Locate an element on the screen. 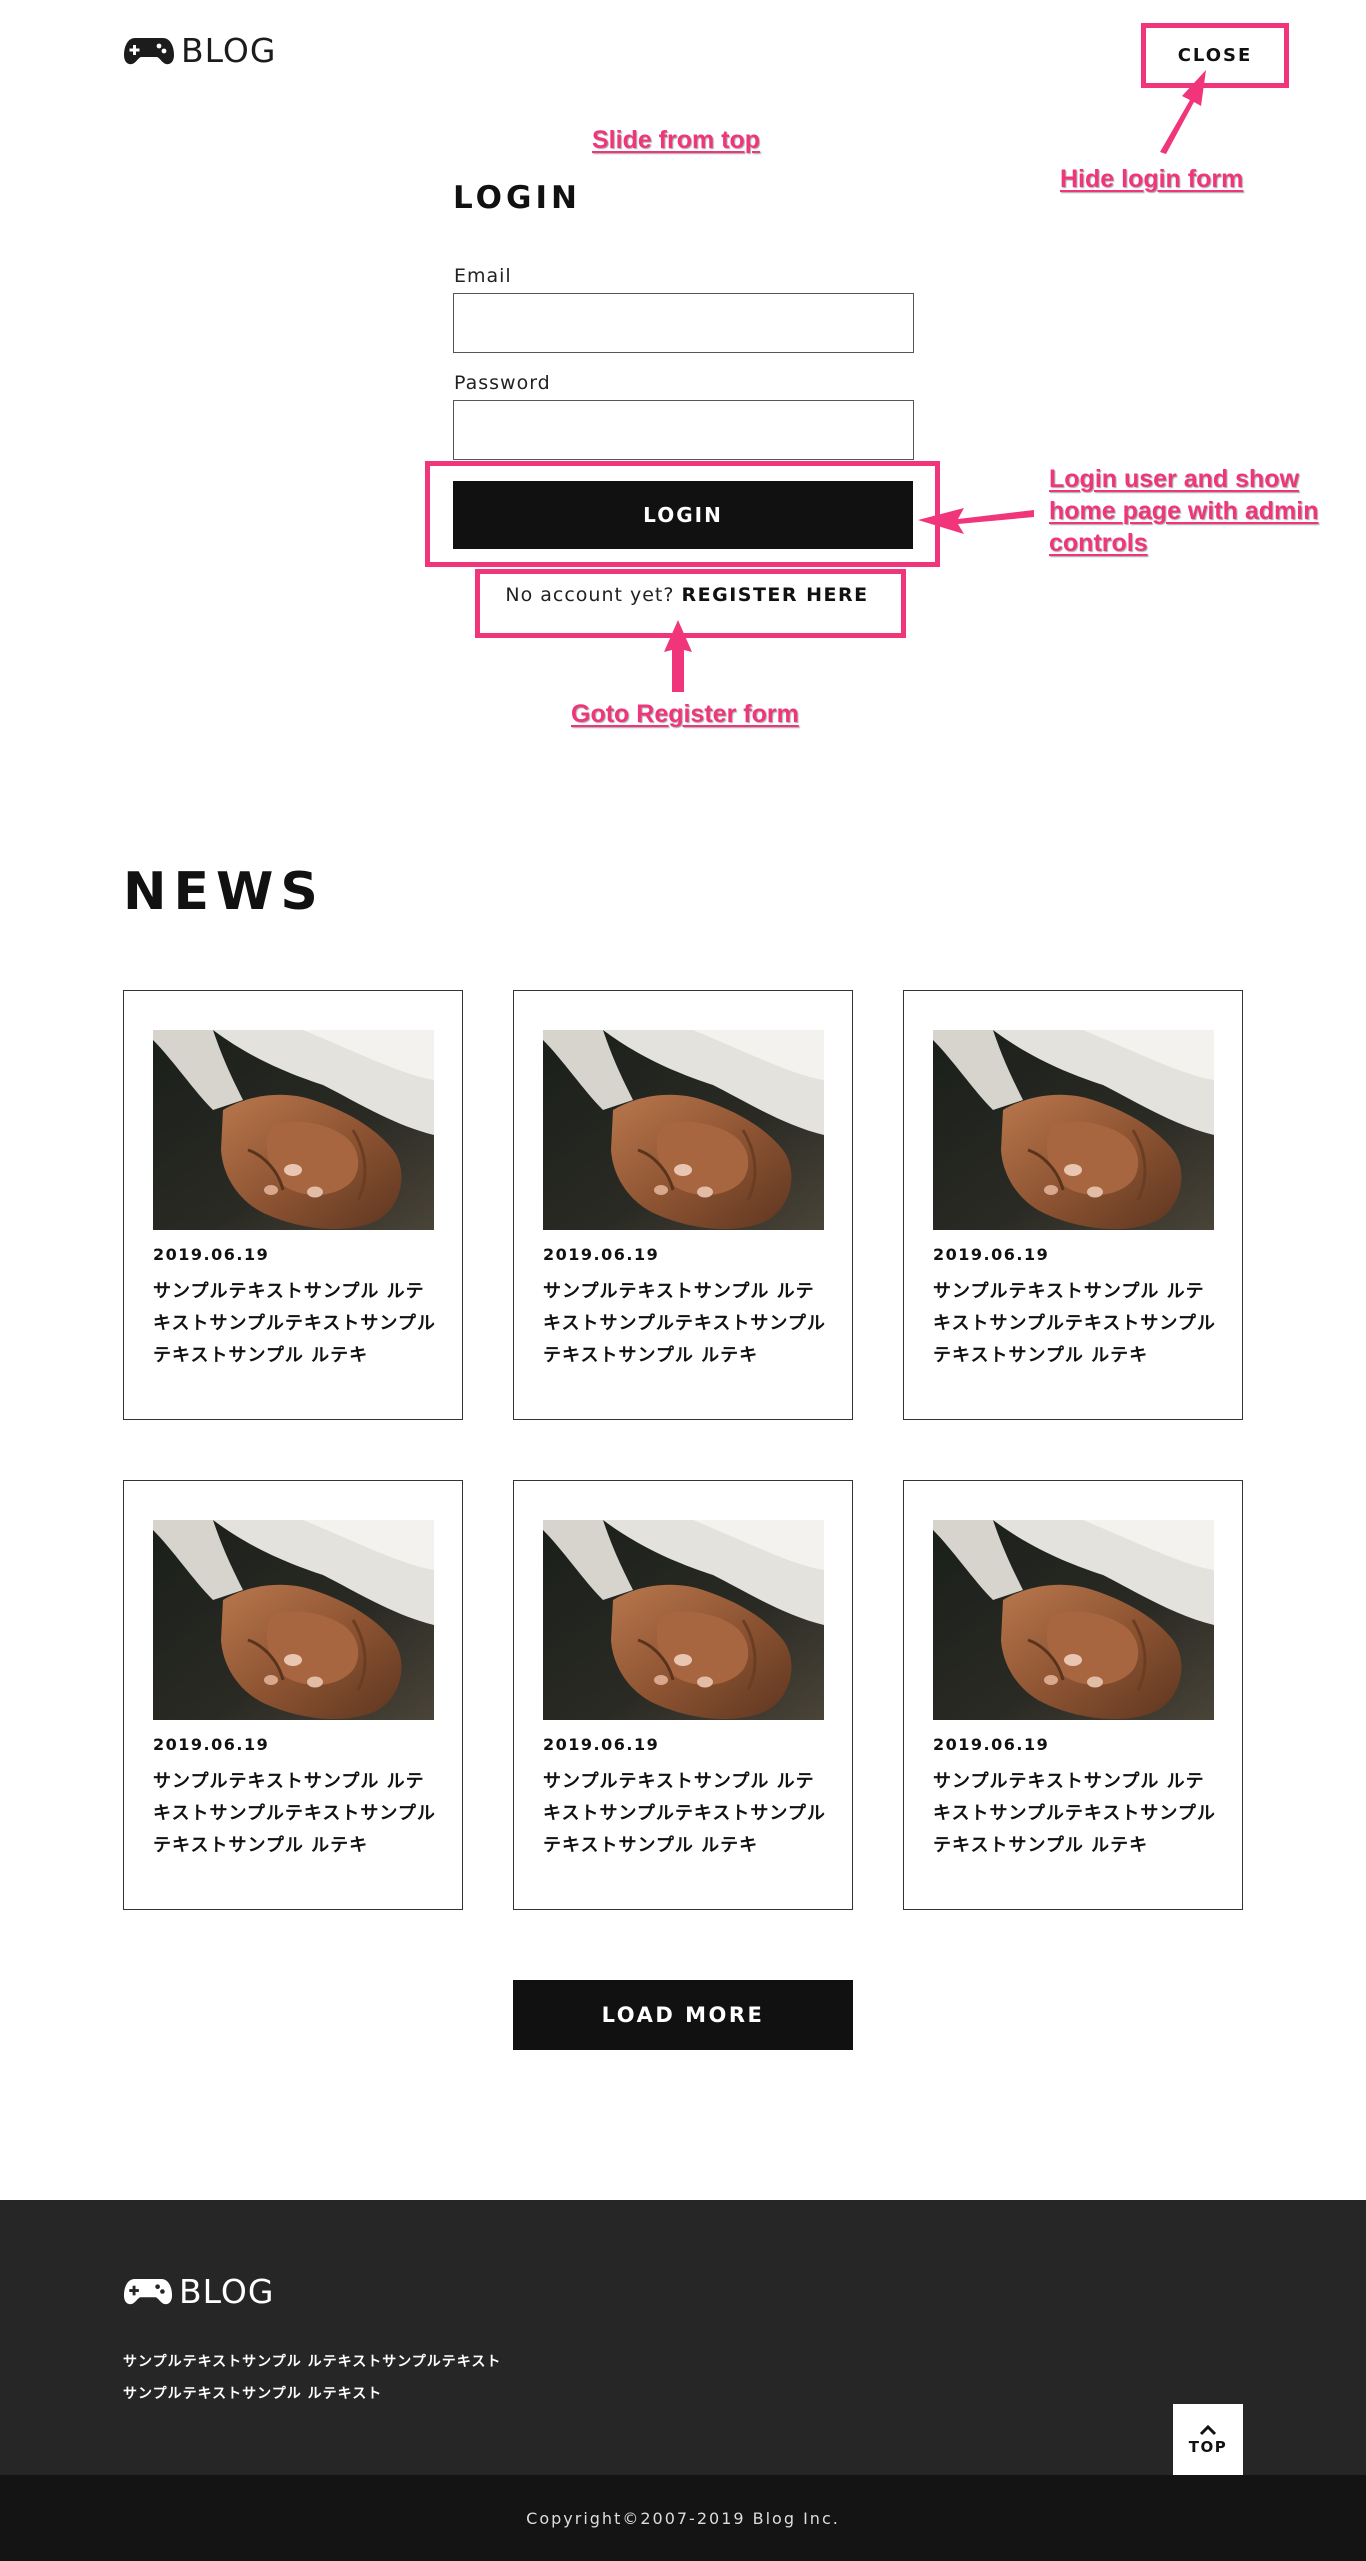 The width and height of the screenshot is (1366, 2561). footer-logo-text: BLOG is located at coordinates (227, 2291).